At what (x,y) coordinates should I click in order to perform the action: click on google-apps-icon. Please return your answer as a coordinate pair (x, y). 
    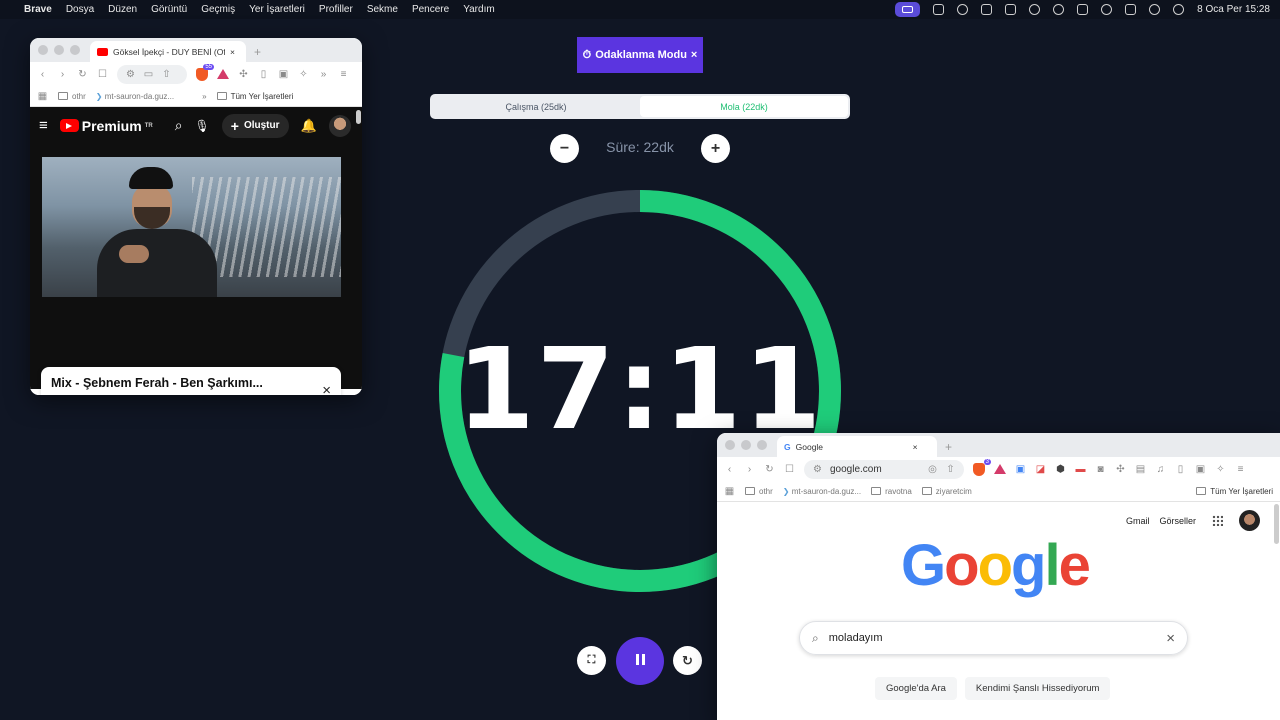
    Looking at the image, I should click on (1217, 520).